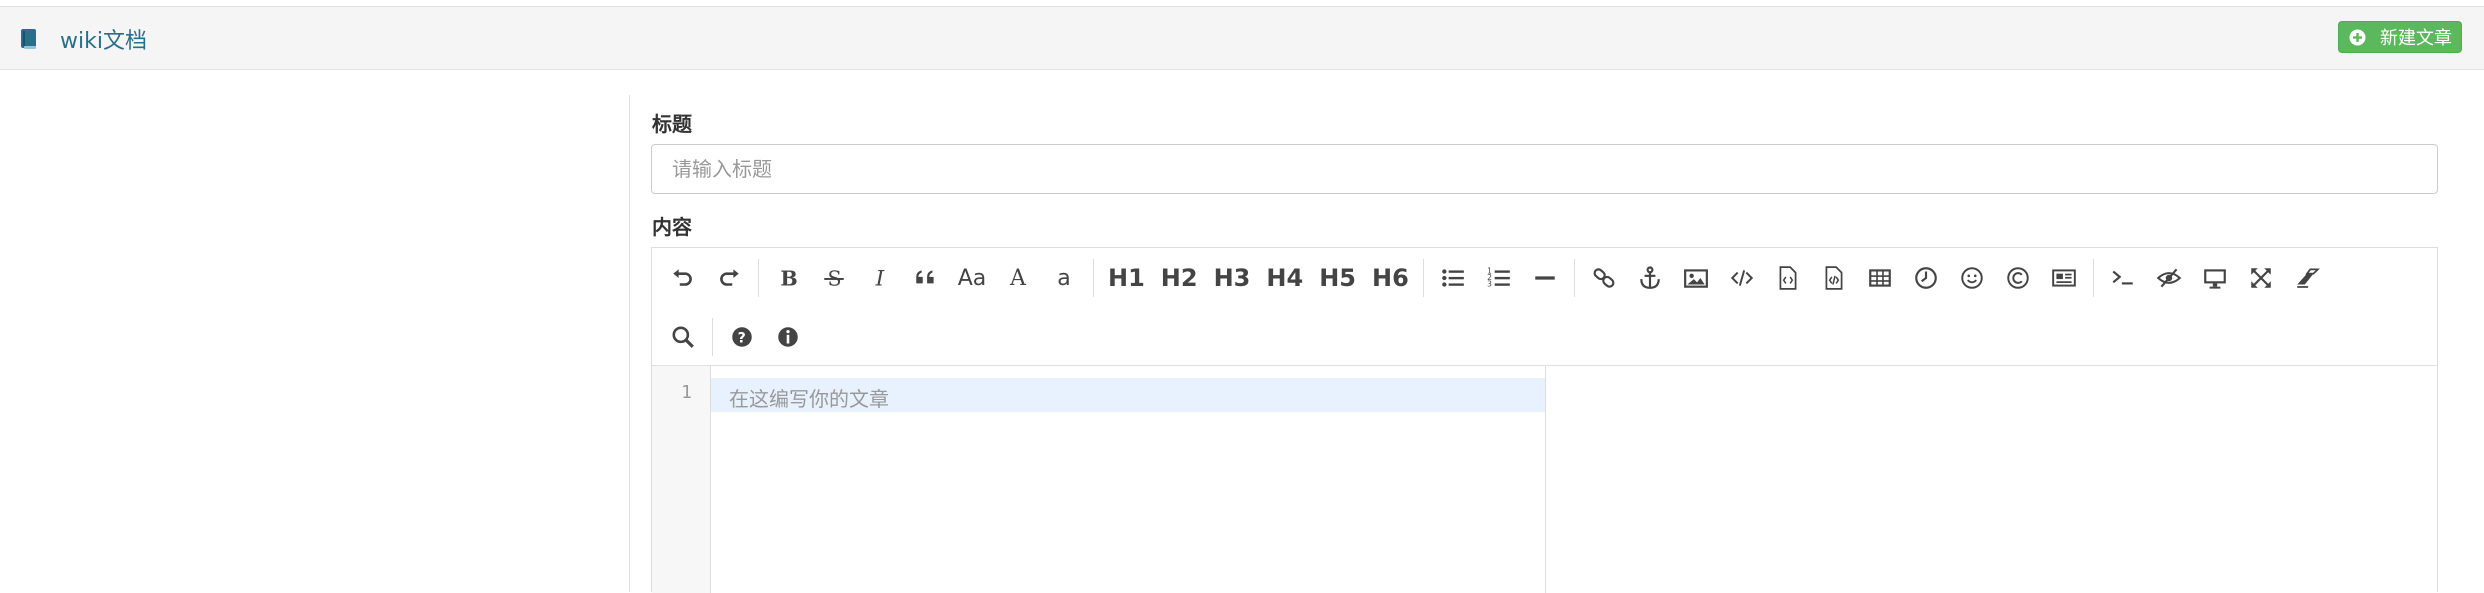  I want to click on toolbar-row-1: B S I Aa A a H1 H2 H3 H4 H5 H6 123, so click(1495, 278).